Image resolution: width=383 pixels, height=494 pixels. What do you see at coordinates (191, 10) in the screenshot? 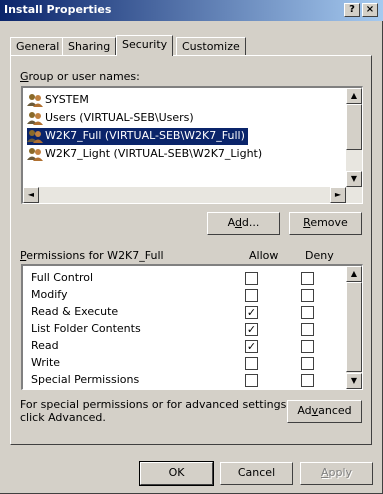
I see `title-bar: Install Properties ? ×` at bounding box center [191, 10].